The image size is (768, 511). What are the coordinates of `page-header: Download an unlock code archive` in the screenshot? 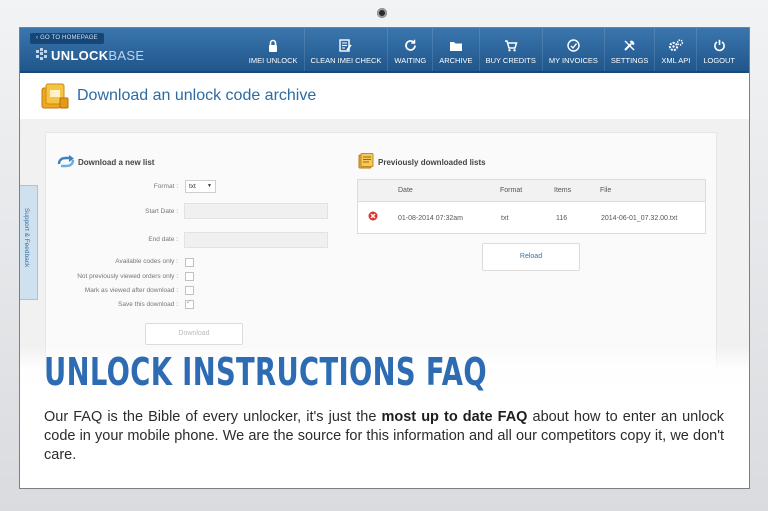 It's located at (384, 96).